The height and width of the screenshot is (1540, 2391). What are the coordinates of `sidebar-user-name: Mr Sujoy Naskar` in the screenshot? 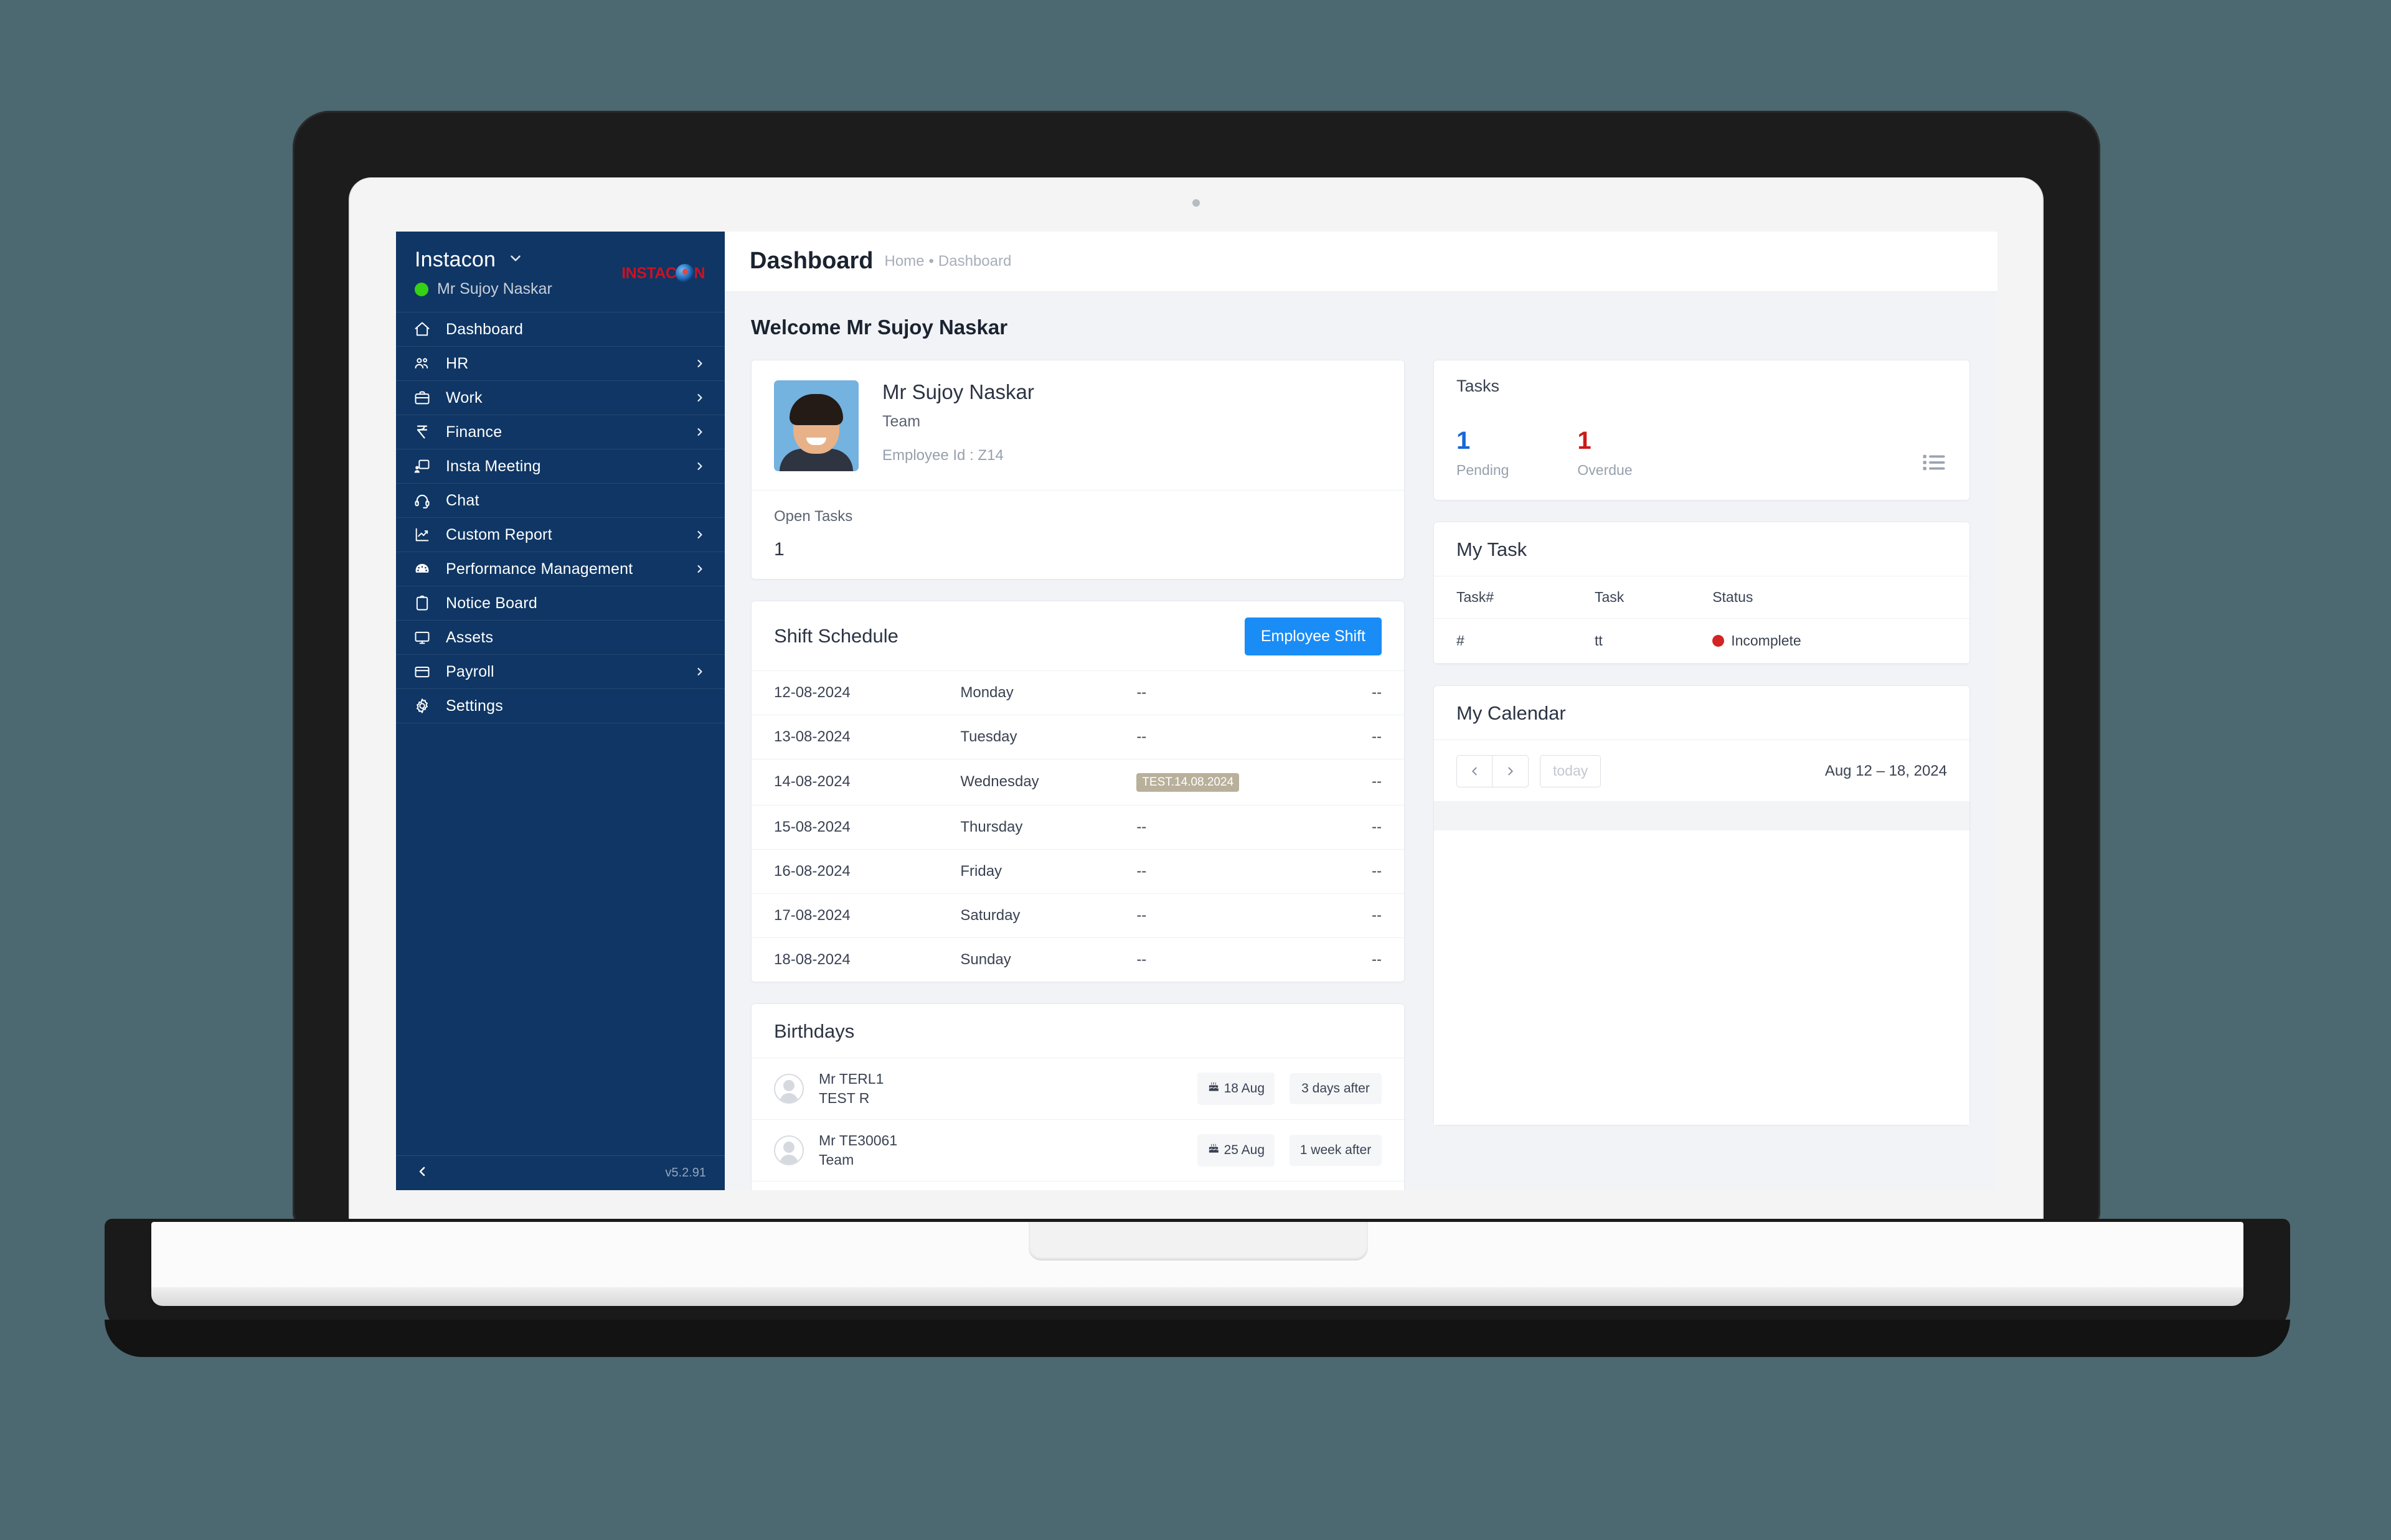 It's located at (494, 289).